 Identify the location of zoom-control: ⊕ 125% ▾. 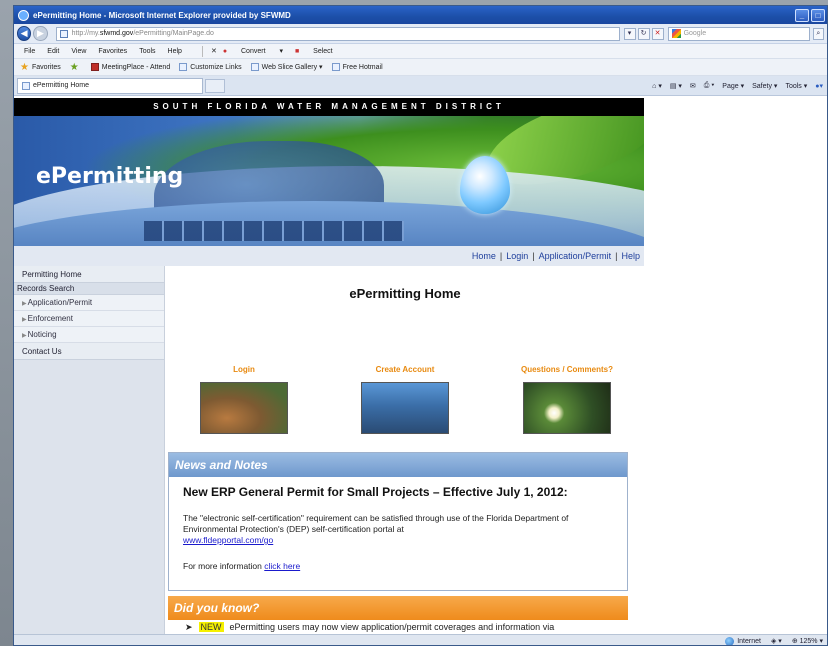
(807, 641).